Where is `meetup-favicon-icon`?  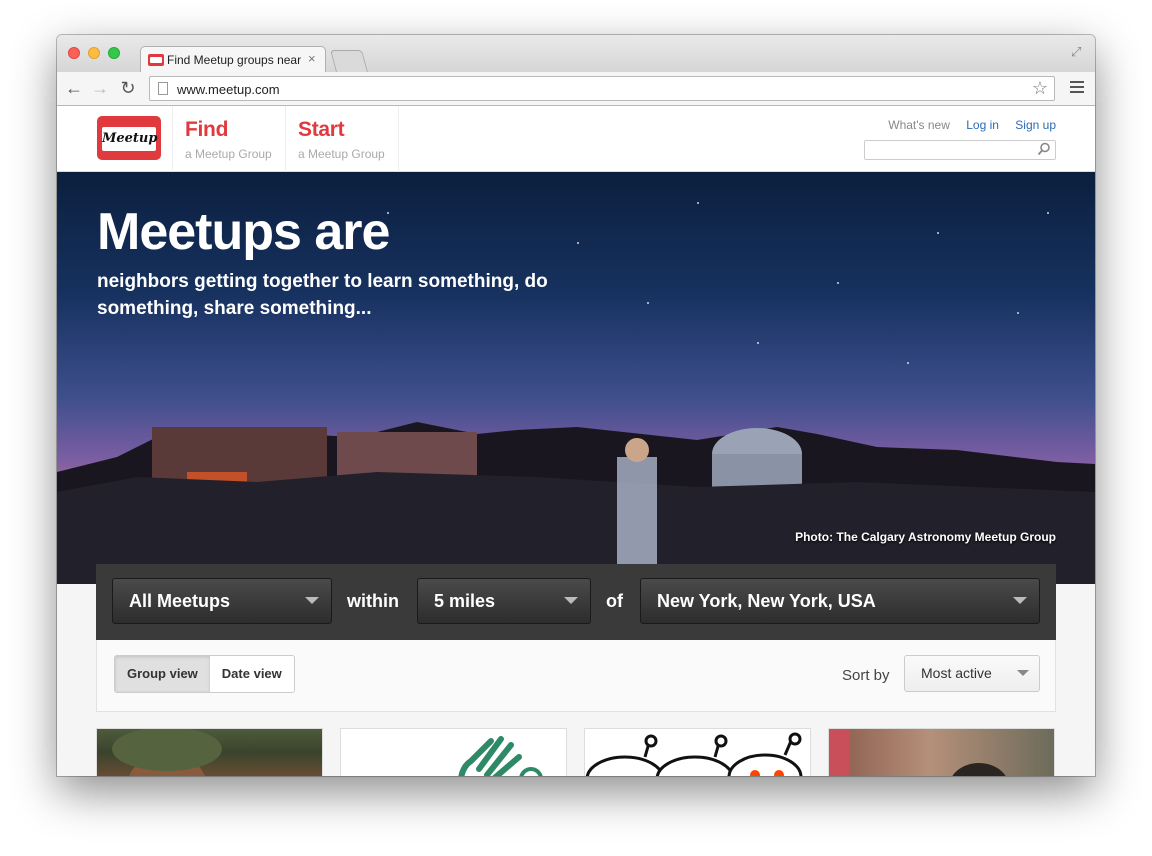
meetup-favicon-icon is located at coordinates (156, 60).